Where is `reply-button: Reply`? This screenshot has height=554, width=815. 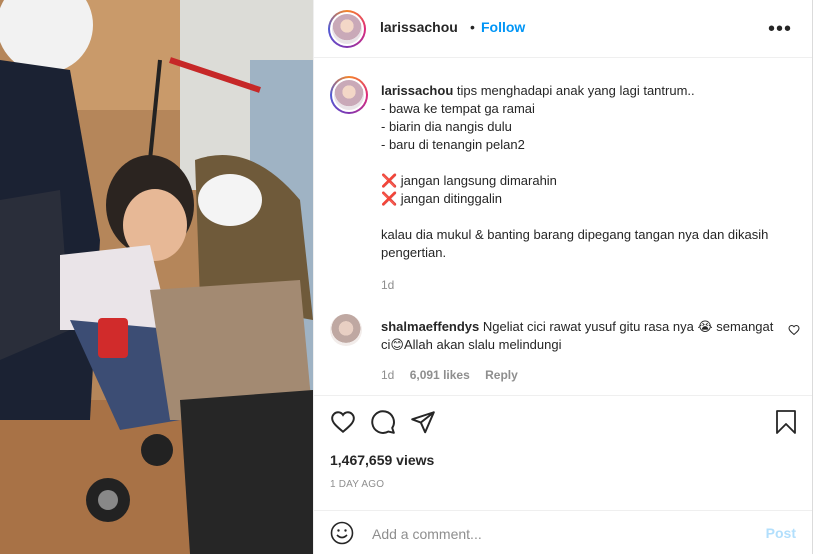
reply-button: Reply is located at coordinates (501, 375).